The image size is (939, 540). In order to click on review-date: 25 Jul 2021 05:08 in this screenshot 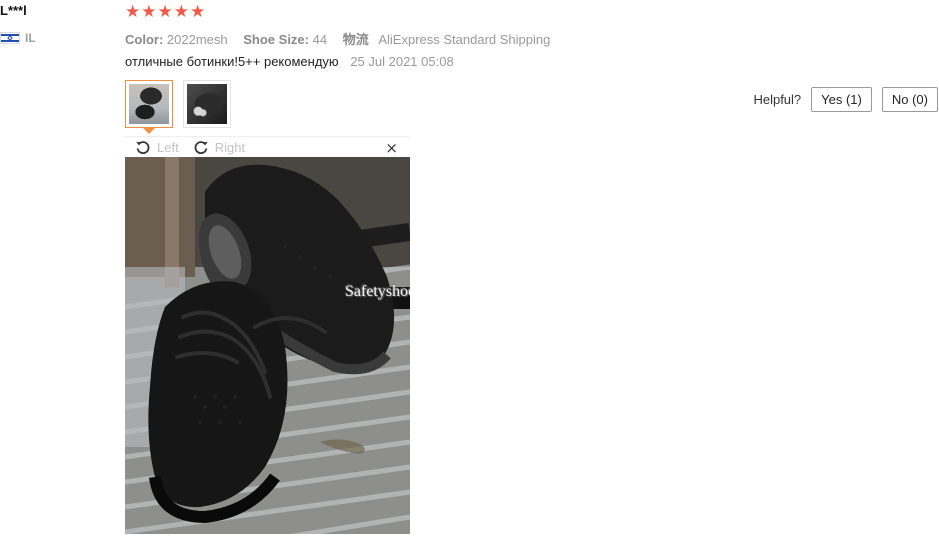, I will do `click(402, 61)`.